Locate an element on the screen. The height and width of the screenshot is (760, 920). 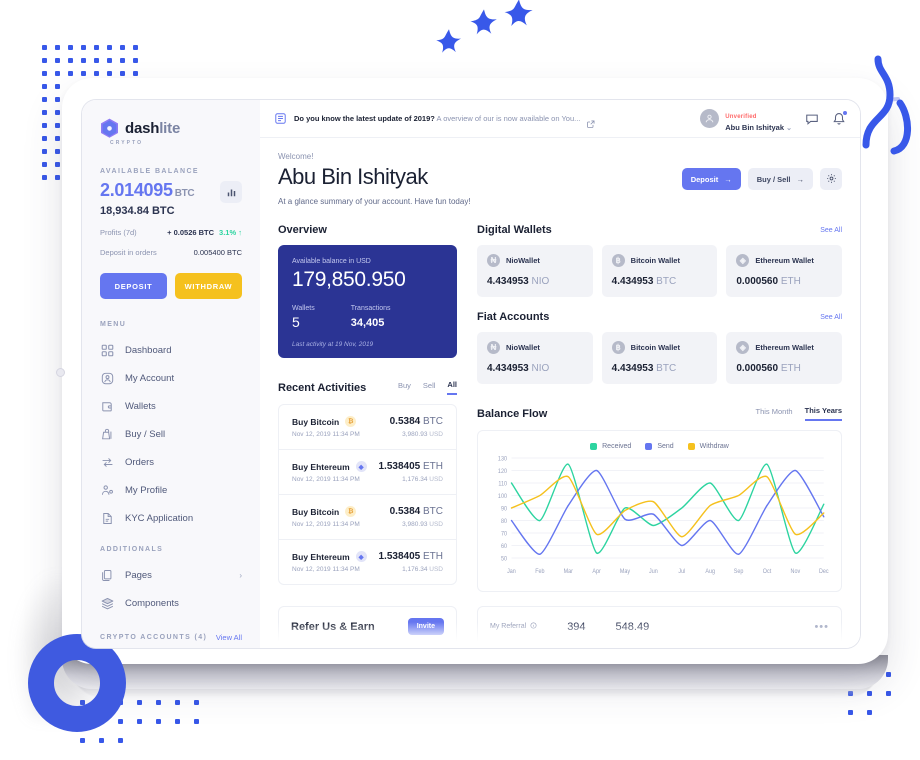
activity-amount: 0.5384 is located at coordinates (405, 511).